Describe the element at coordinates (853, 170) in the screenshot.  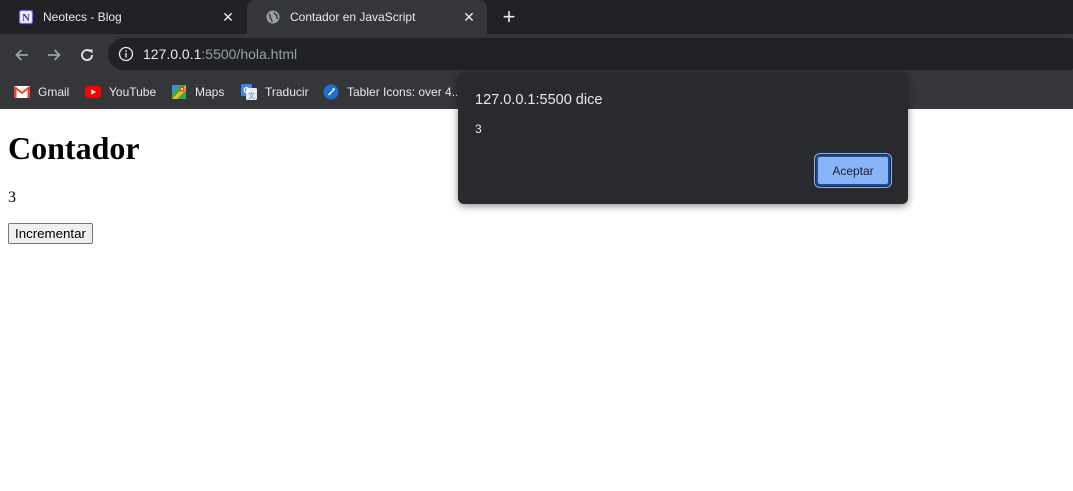
I see `accept-button: Aceptar` at that location.